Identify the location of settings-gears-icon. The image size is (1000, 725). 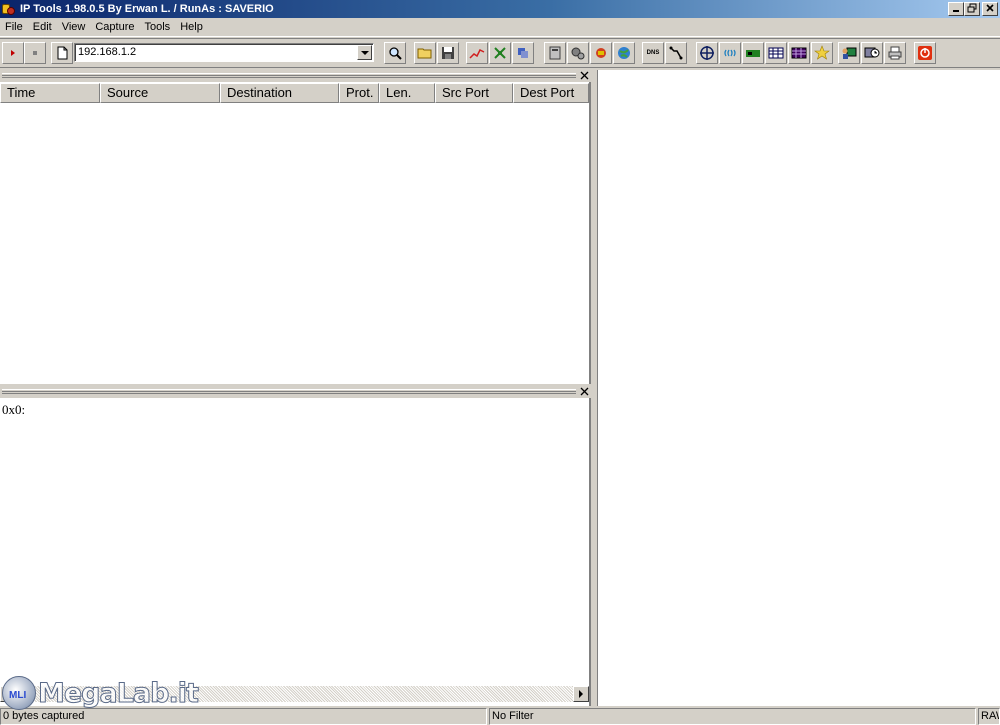
(578, 53).